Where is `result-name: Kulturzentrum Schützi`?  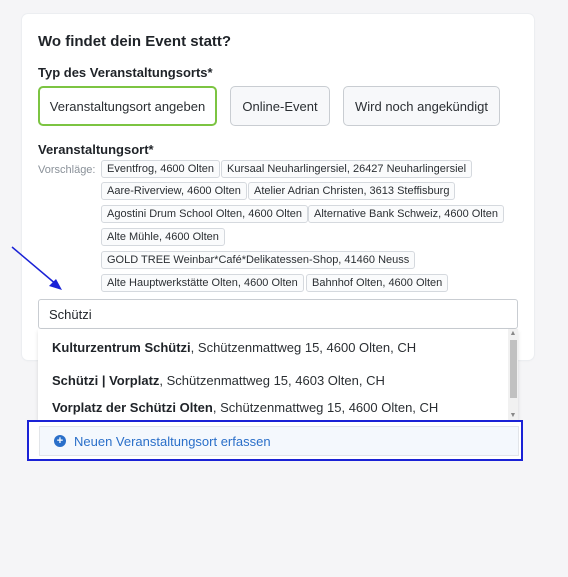
result-name: Kulturzentrum Schützi is located at coordinates (121, 347).